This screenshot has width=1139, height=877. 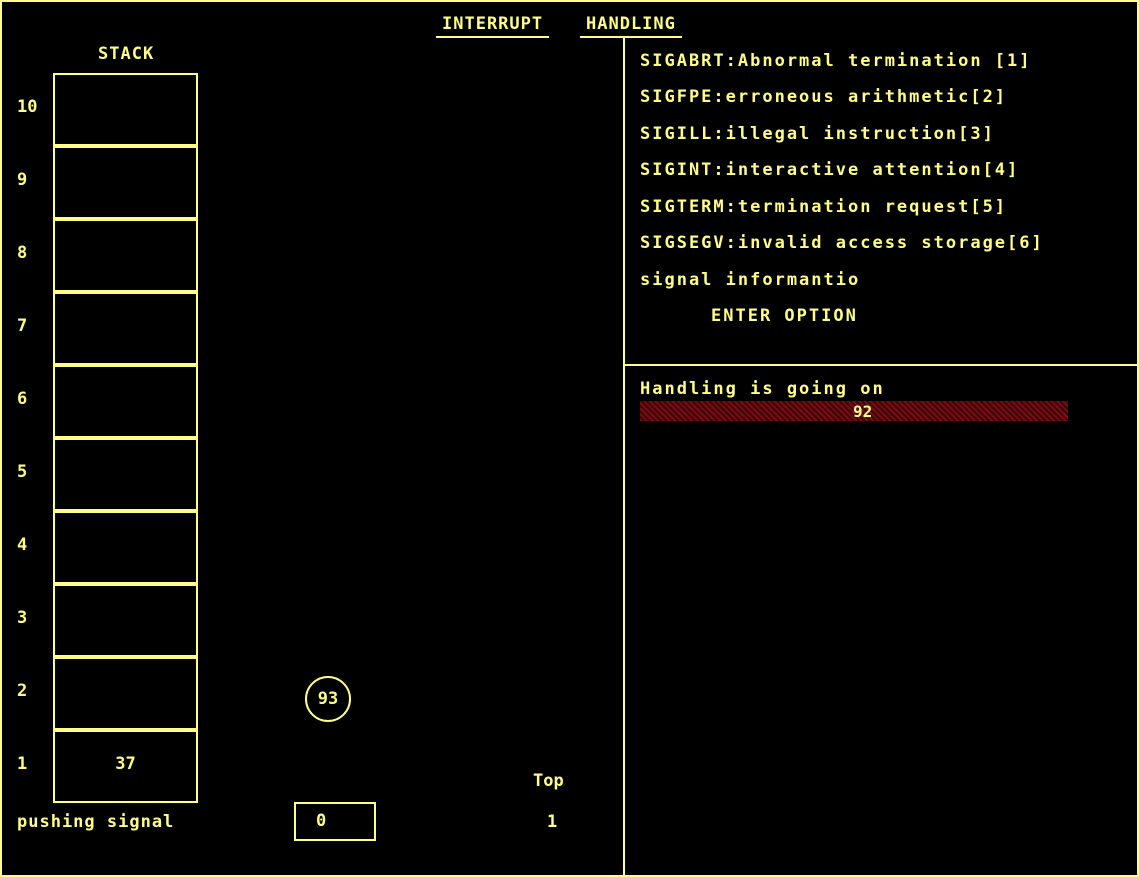 What do you see at coordinates (22, 399) in the screenshot?
I see `stack-index-6: 6` at bounding box center [22, 399].